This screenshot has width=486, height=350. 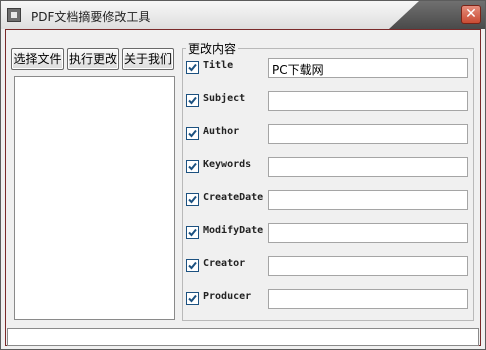 I want to click on producer-checkbox, so click(x=192, y=298).